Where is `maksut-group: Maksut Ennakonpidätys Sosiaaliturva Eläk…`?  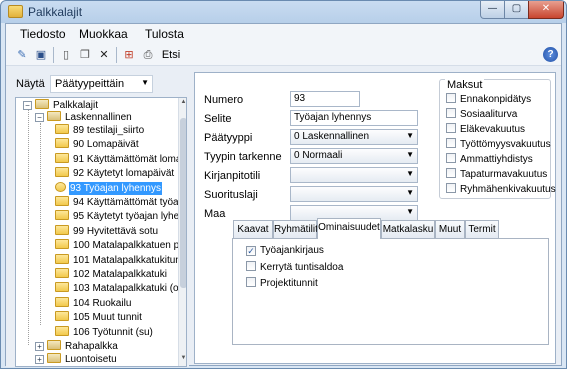 maksut-group: Maksut Ennakonpidätys Sosiaaliturva Eläk… is located at coordinates (497, 139).